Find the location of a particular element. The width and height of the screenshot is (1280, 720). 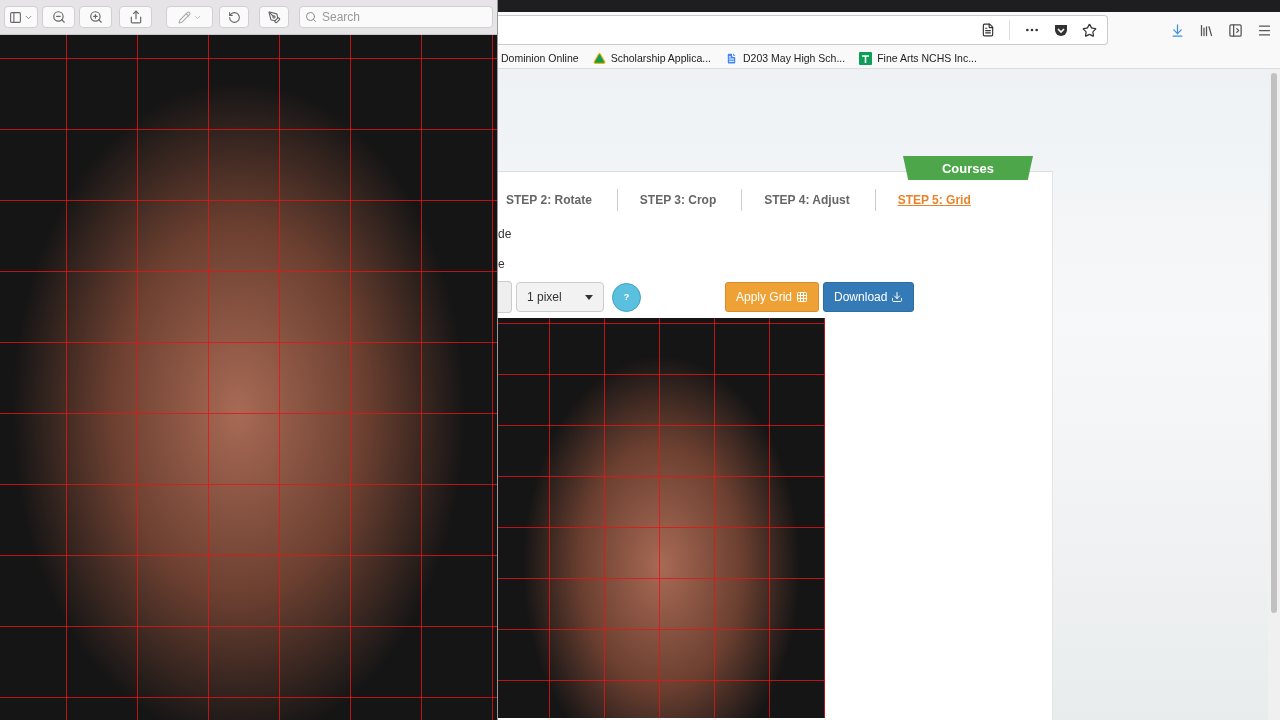

zoom-out-button is located at coordinates (58, 17).